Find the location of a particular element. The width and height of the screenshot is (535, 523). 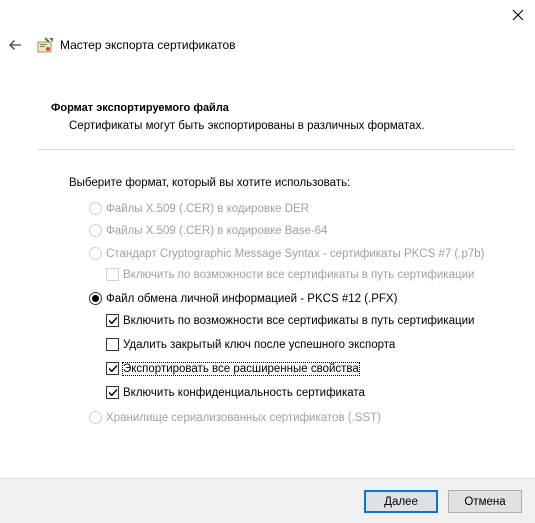

close-icon is located at coordinates (517, 15).